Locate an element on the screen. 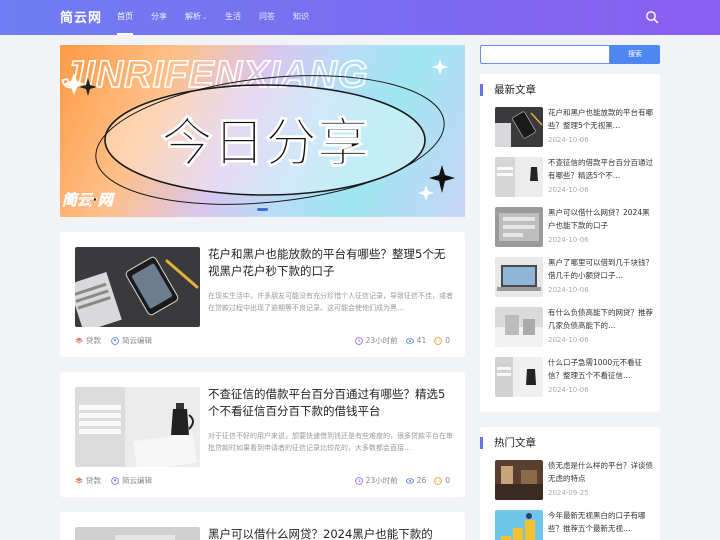 The image size is (720, 540). list-item-title: 债无虑是什么样的平台？详谈债无虑的特点 is located at coordinates (600, 472).